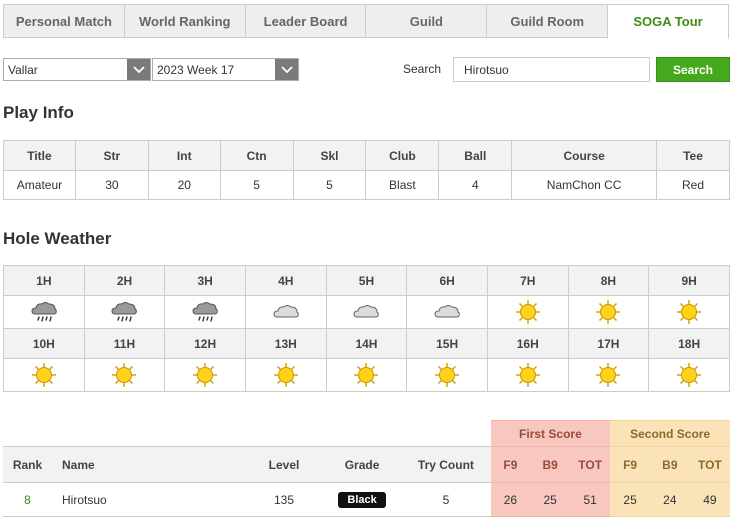  What do you see at coordinates (111, 155) in the screenshot?
I see `header-str: Str` at bounding box center [111, 155].